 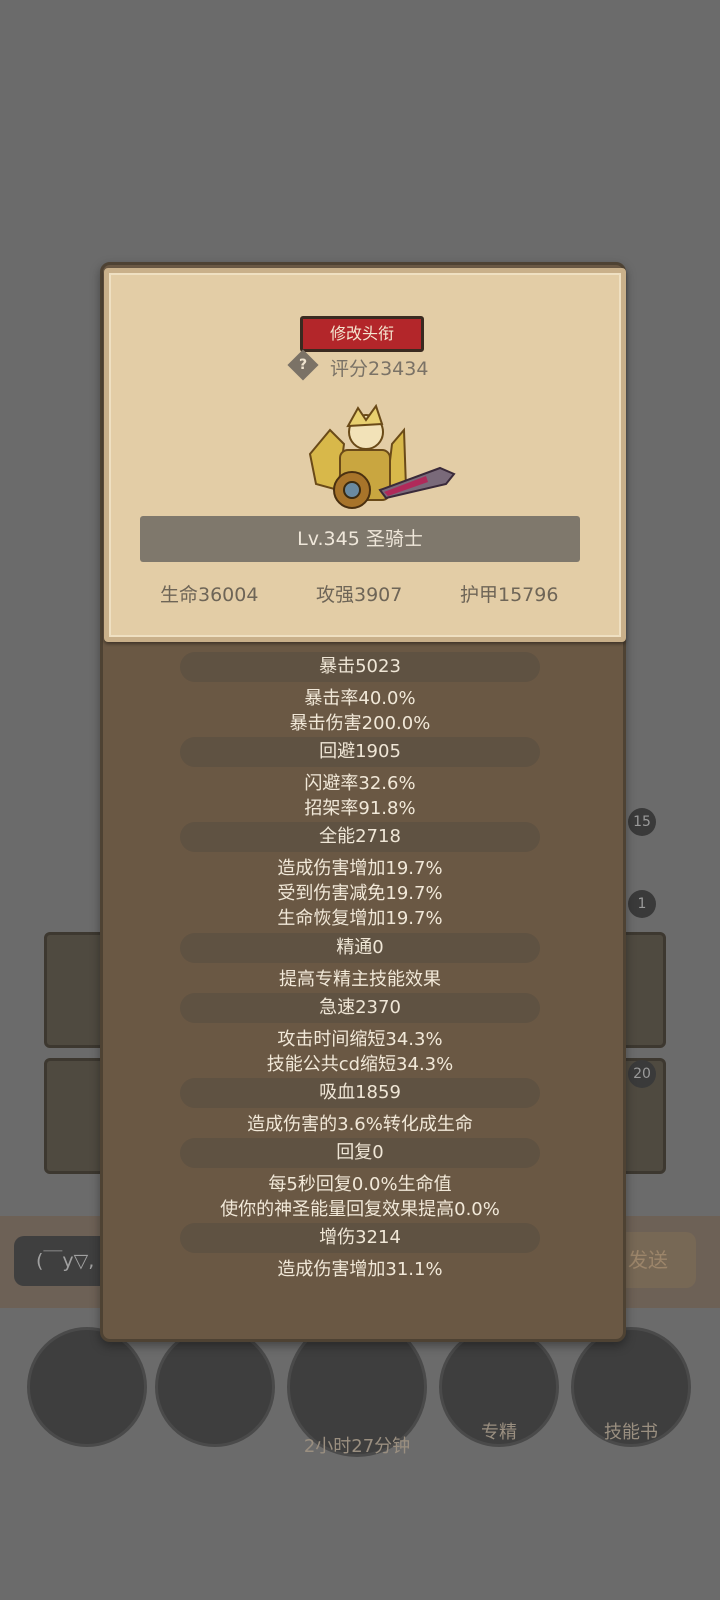 What do you see at coordinates (357, 1446) in the screenshot?
I see `chest-timer: 2小时27分钟` at bounding box center [357, 1446].